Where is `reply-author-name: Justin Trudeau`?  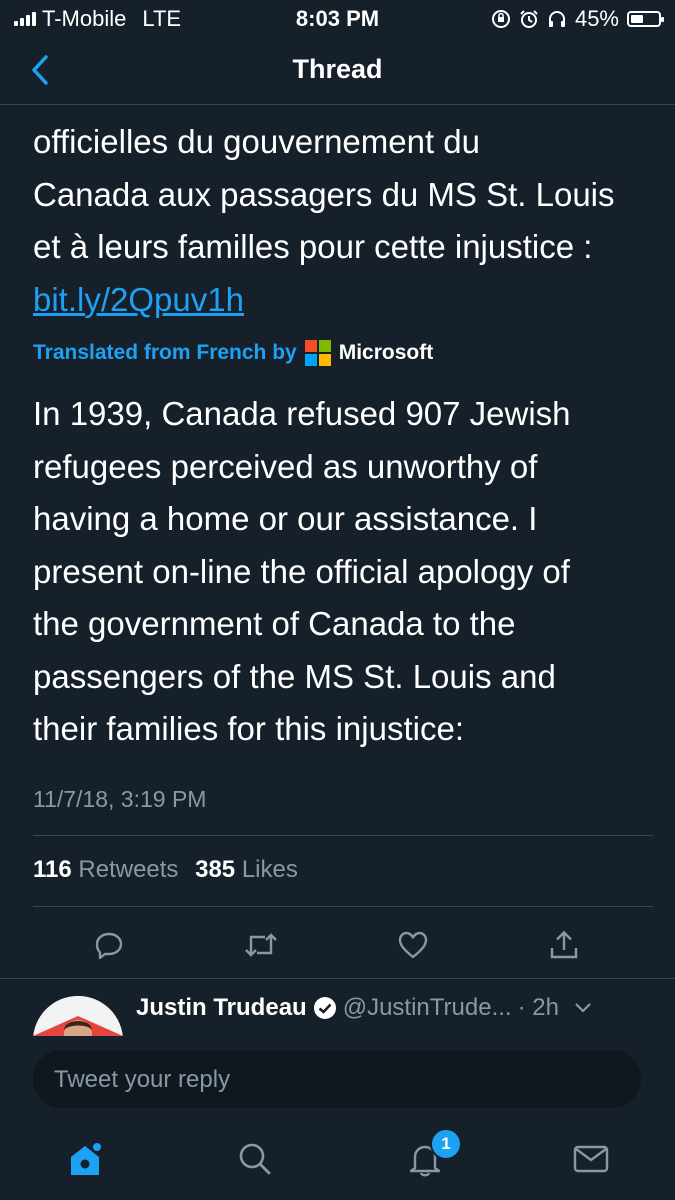 reply-author-name: Justin Trudeau is located at coordinates (221, 1008).